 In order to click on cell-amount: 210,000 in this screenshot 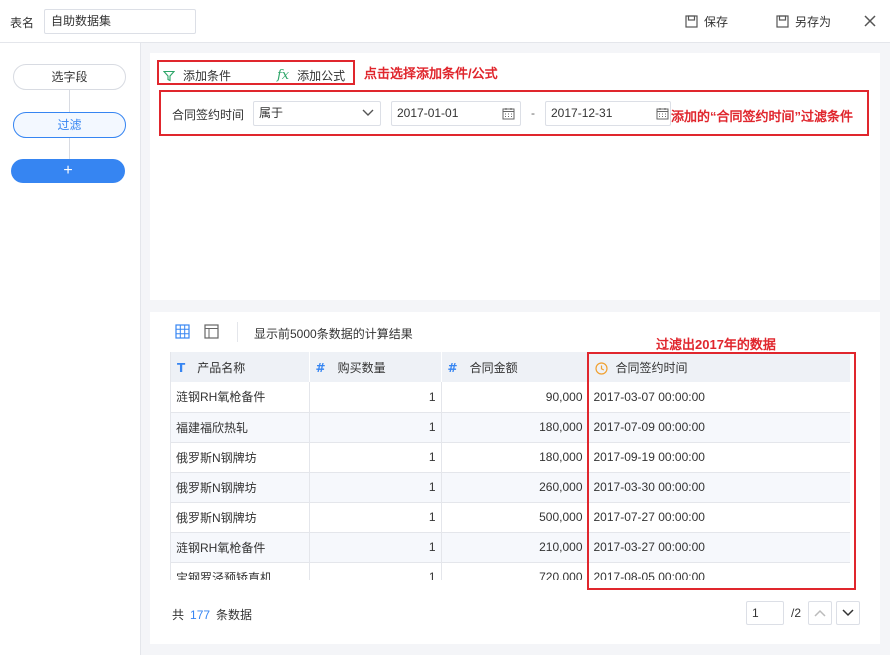, I will do `click(515, 547)`.